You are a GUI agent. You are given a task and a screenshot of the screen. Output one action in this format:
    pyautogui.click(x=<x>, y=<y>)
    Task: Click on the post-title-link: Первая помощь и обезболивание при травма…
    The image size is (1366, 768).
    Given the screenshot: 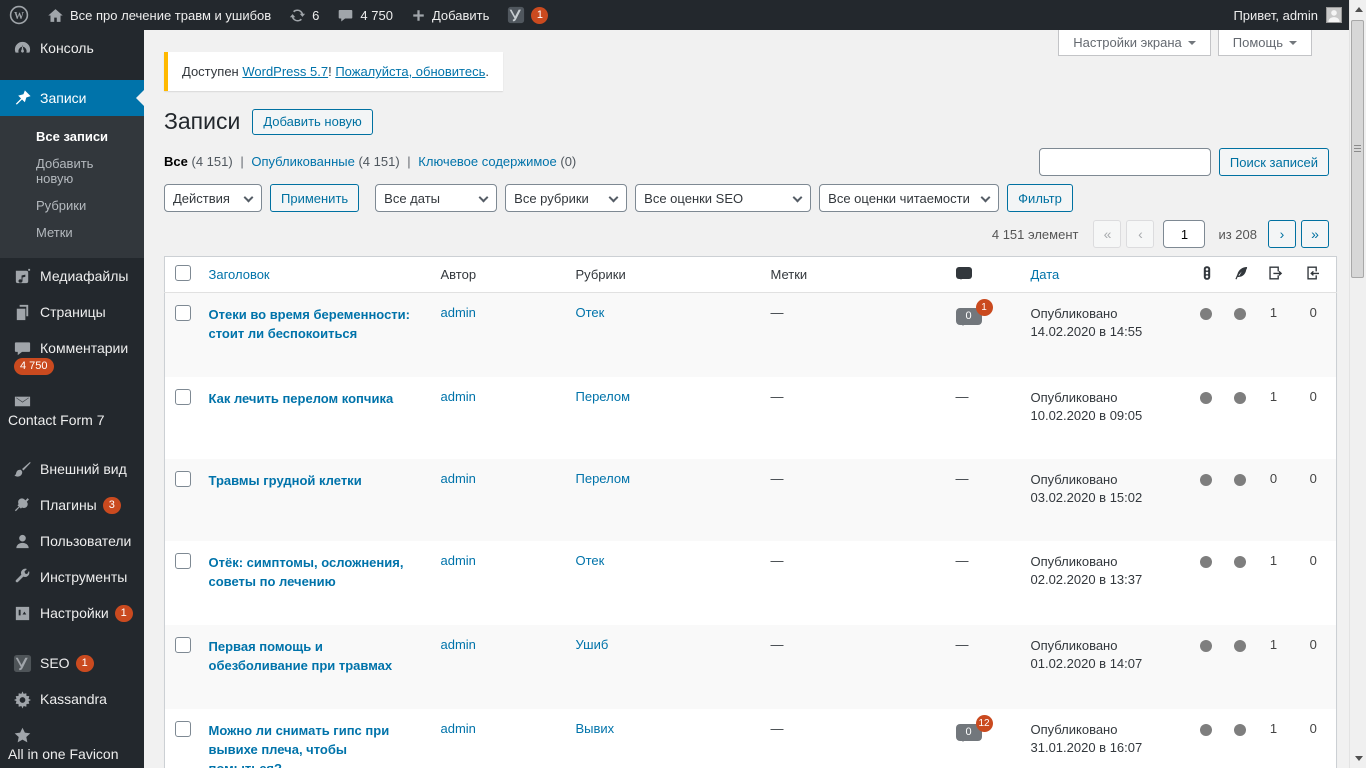 What is the action you would take?
    pyautogui.click(x=315, y=656)
    